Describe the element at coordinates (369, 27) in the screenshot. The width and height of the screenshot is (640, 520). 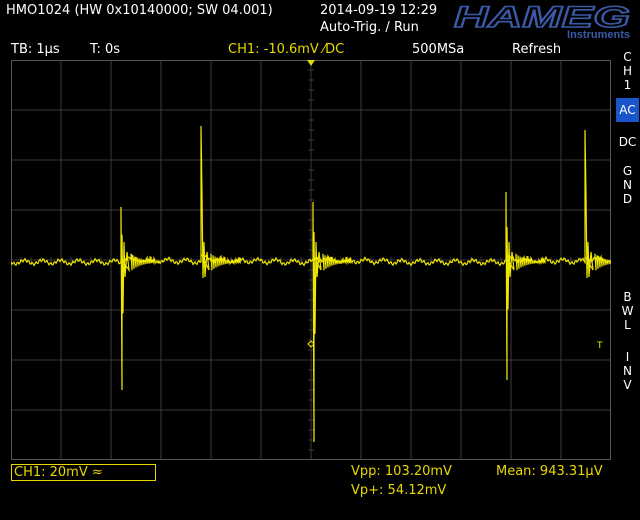
I see `trigger-state: Auto-Trig. / Run` at that location.